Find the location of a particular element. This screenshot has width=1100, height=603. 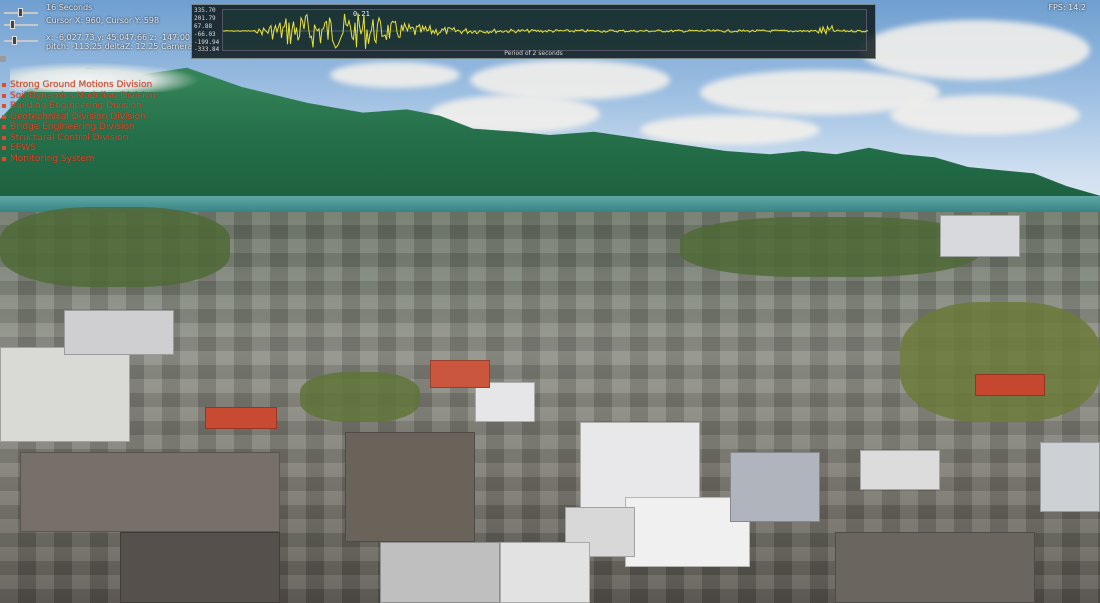

y-tick-label: -66.03 is located at coordinates (205, 34).